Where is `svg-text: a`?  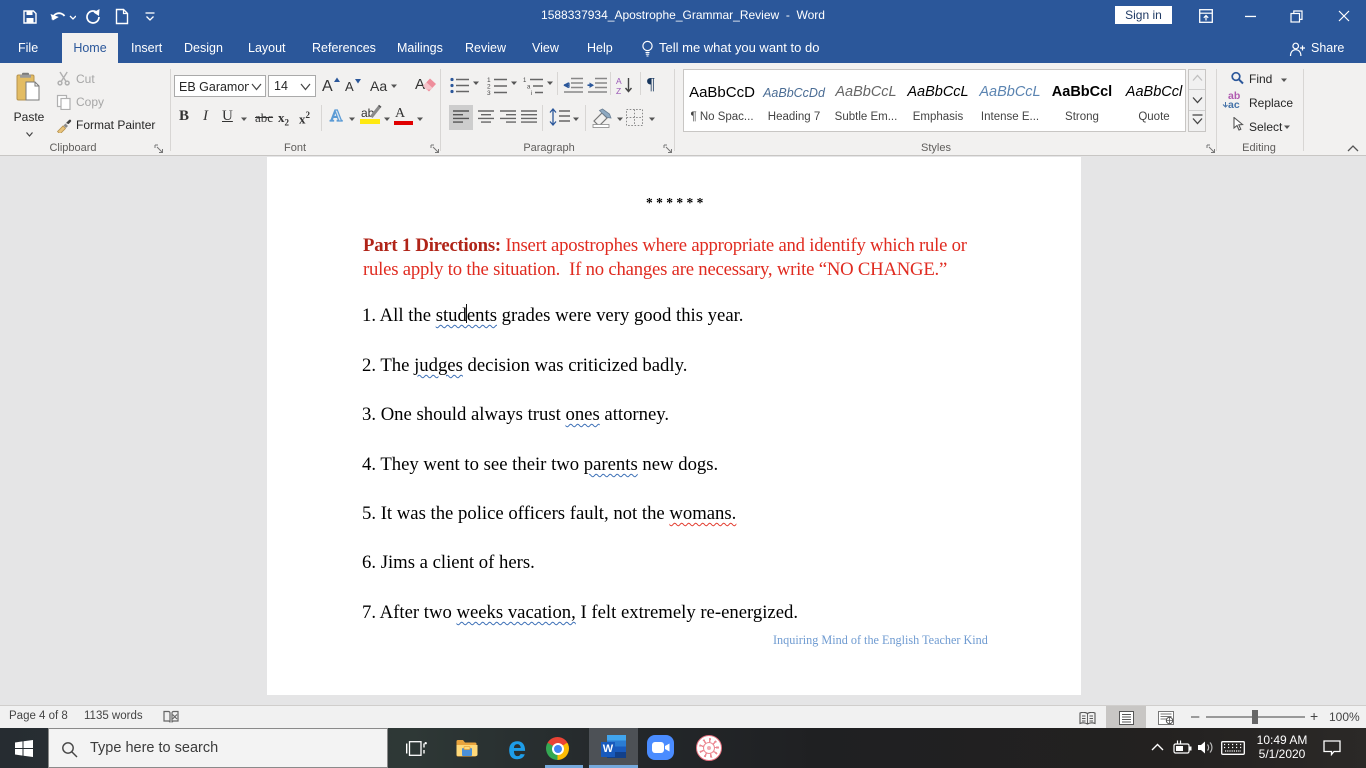
svg-text: a is located at coordinates (529, 88).